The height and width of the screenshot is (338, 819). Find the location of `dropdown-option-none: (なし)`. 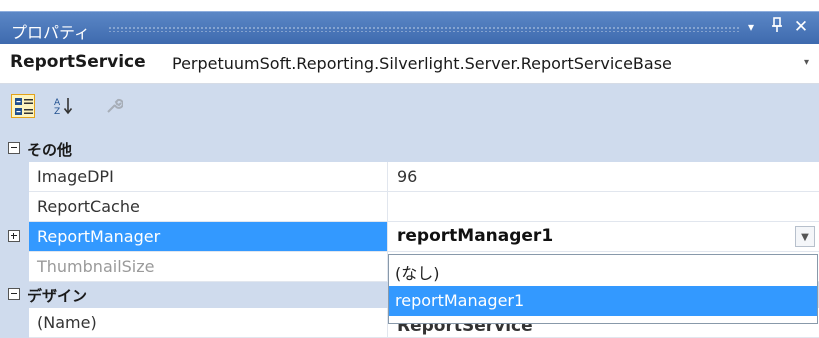

dropdown-option-none: (なし) is located at coordinates (603, 270).